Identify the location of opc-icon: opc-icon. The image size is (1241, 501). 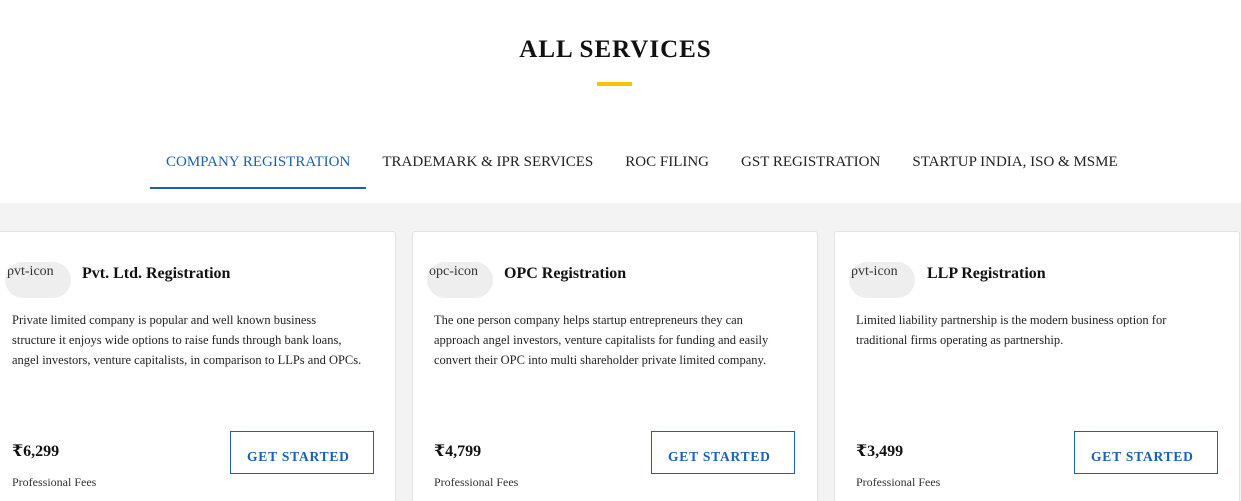
(460, 280).